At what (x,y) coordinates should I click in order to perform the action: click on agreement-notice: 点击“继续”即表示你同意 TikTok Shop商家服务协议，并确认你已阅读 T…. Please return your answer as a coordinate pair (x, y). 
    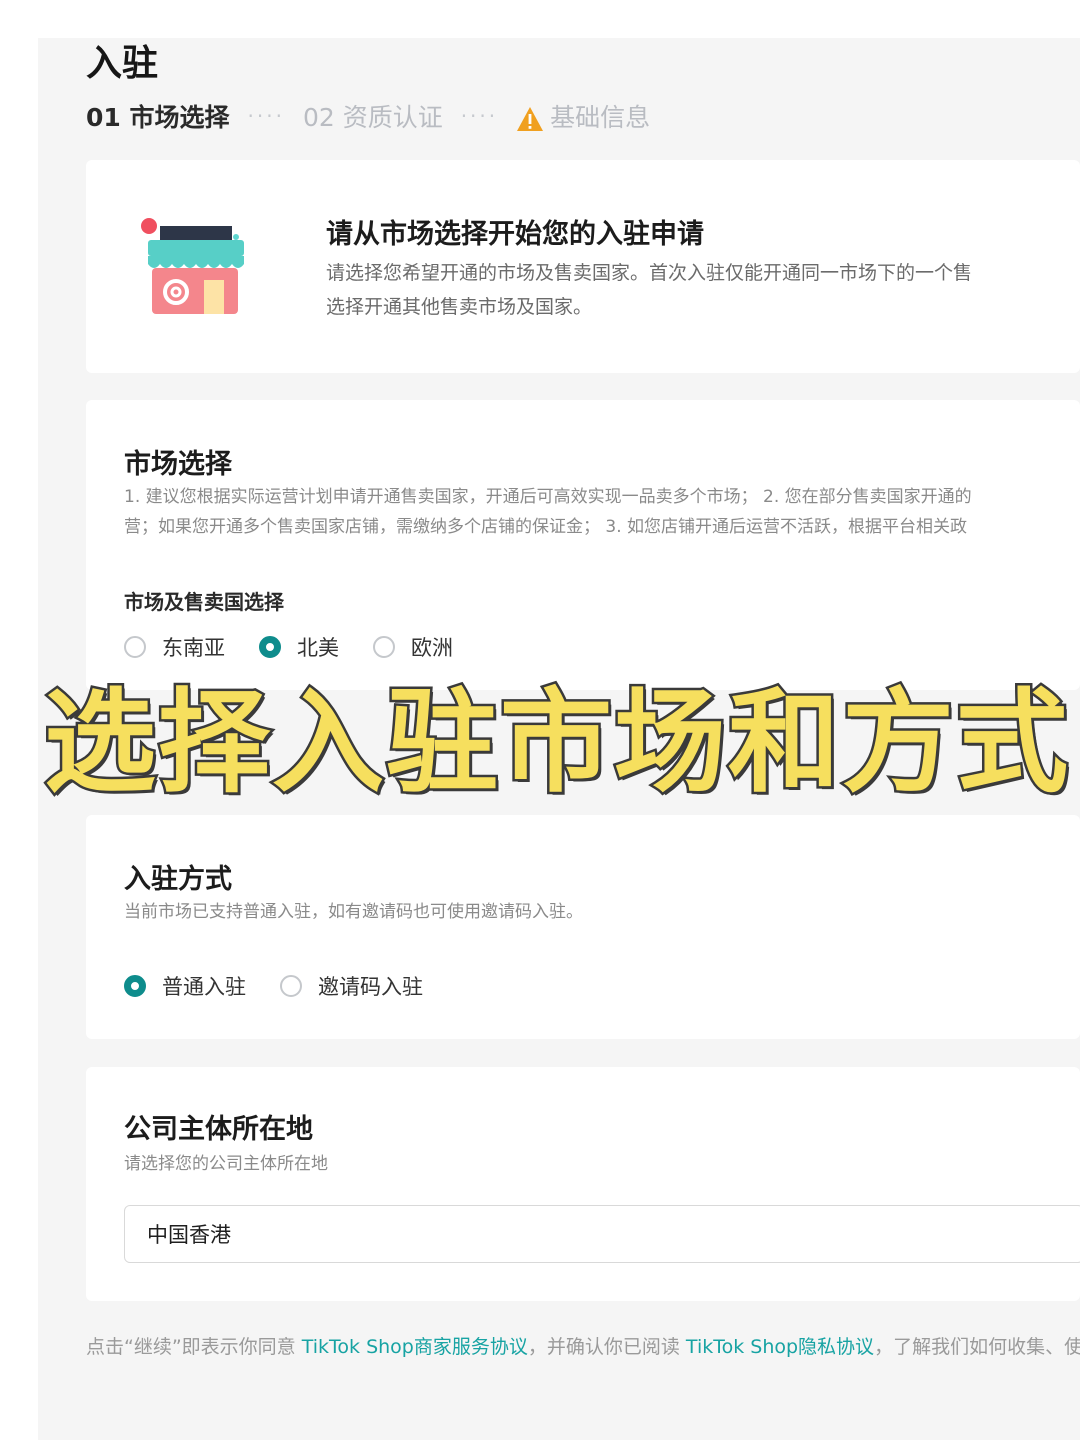
    Looking at the image, I should click on (583, 1345).